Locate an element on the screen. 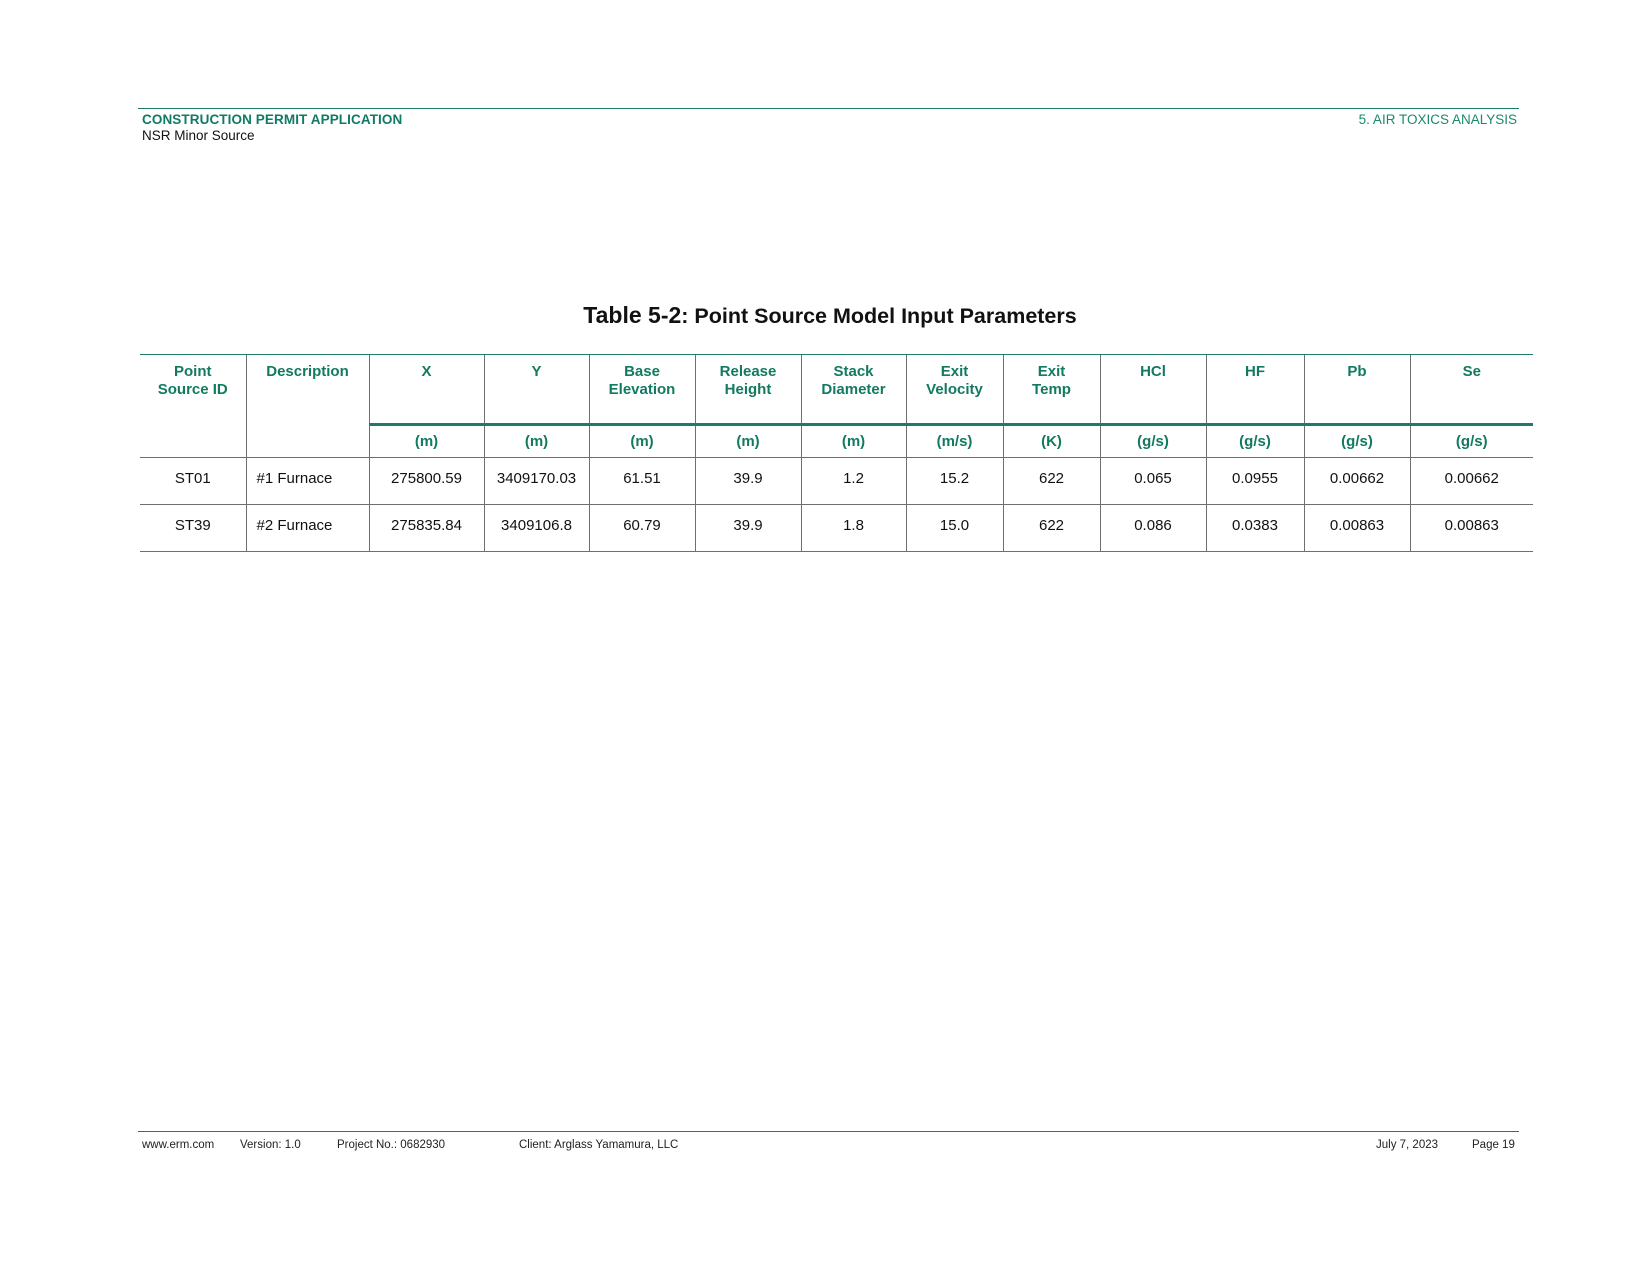 The height and width of the screenshot is (1275, 1650). column-header: Y is located at coordinates (536, 389).